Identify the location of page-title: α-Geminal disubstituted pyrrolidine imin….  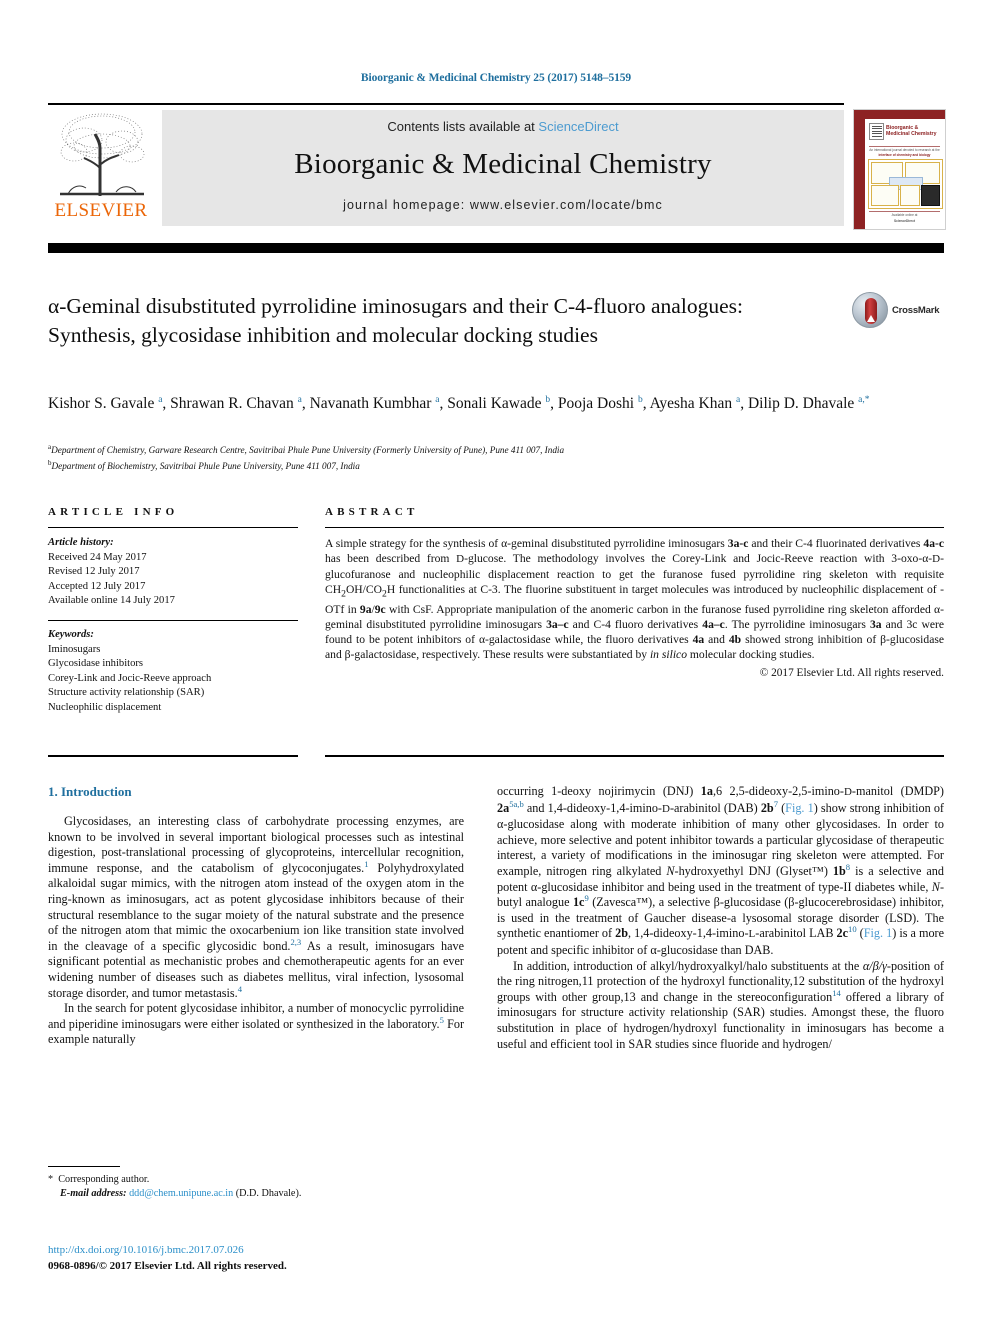
(395, 320).